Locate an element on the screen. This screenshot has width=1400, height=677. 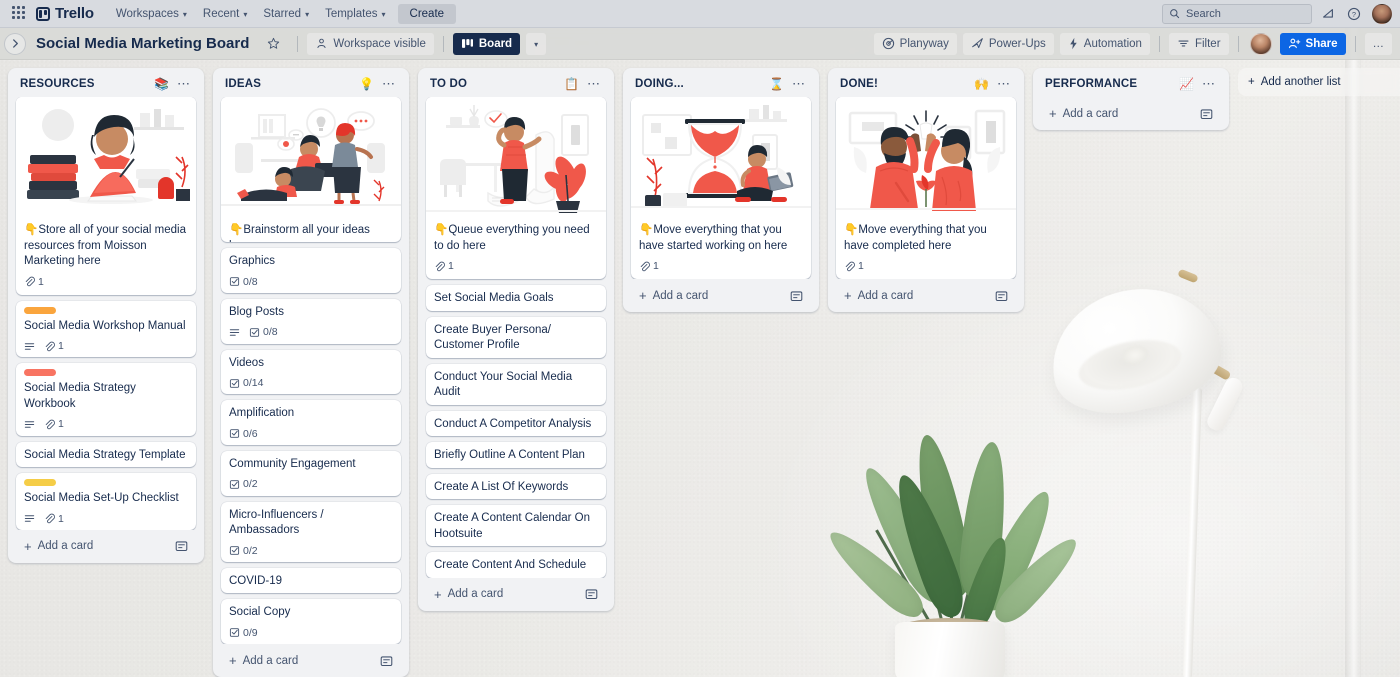
board-member-avatar is located at coordinates (1260, 43).